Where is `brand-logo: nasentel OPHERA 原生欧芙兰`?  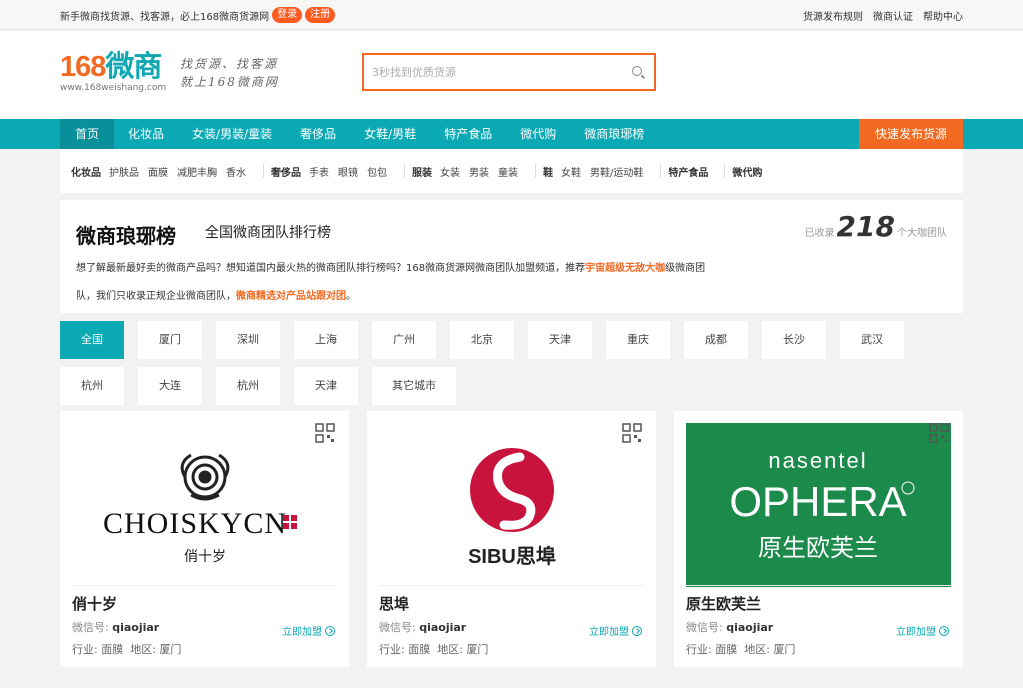 brand-logo: nasentel OPHERA 原生欧芙兰 is located at coordinates (818, 505).